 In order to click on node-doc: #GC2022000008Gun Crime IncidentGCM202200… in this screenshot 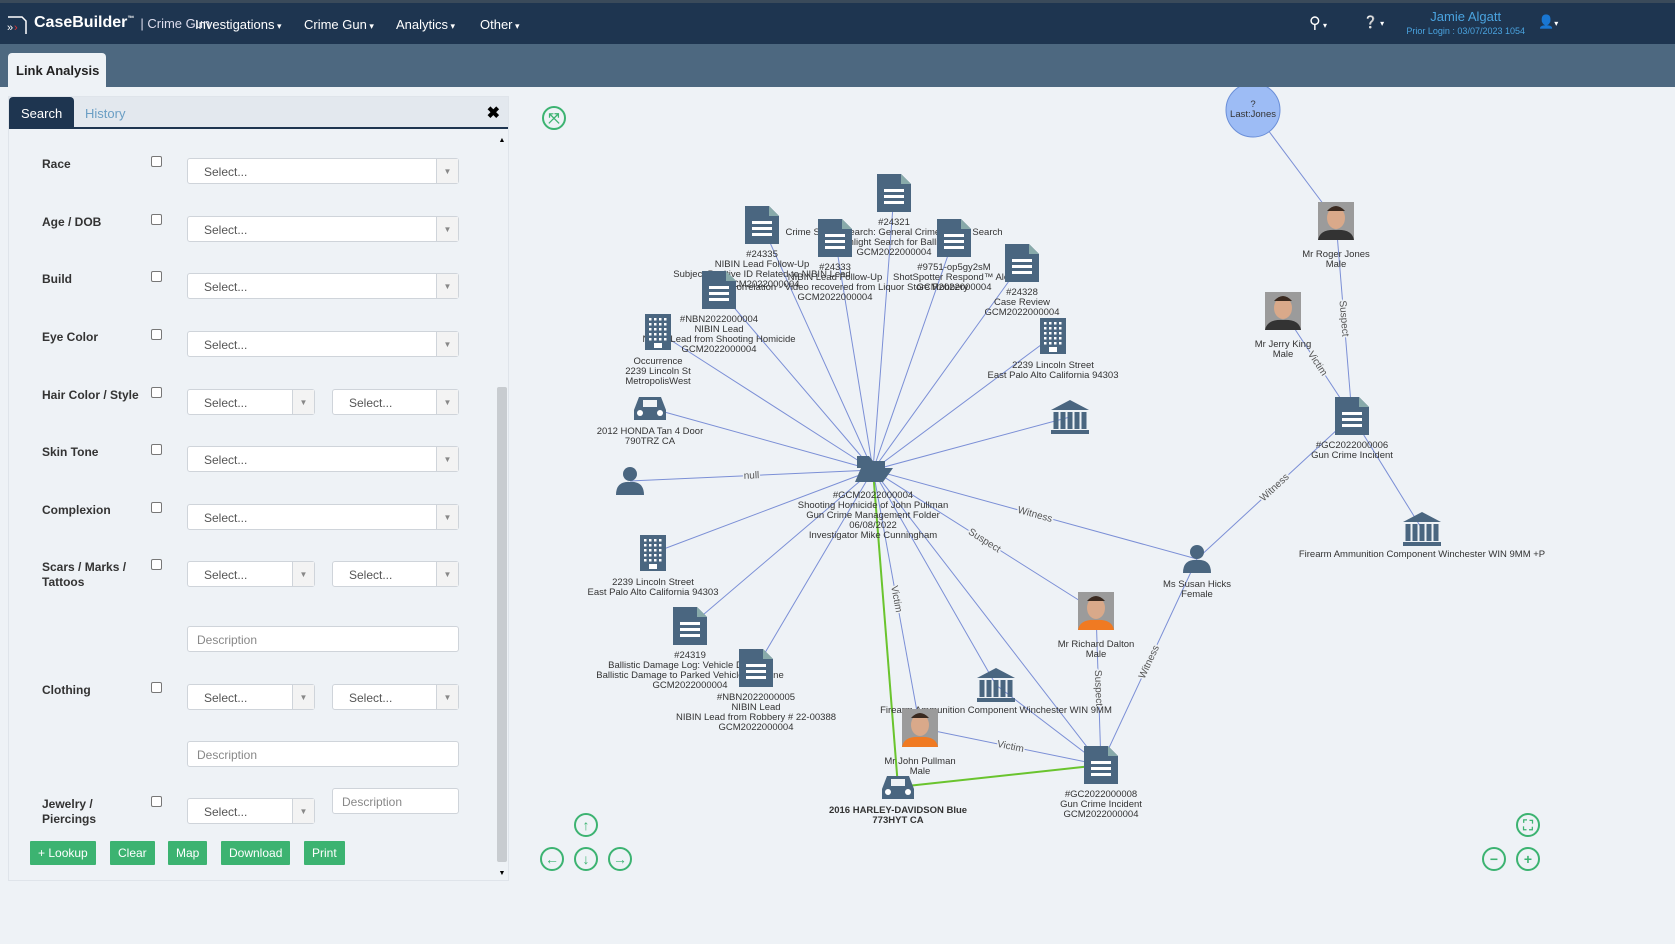, I will do `click(1101, 783)`.